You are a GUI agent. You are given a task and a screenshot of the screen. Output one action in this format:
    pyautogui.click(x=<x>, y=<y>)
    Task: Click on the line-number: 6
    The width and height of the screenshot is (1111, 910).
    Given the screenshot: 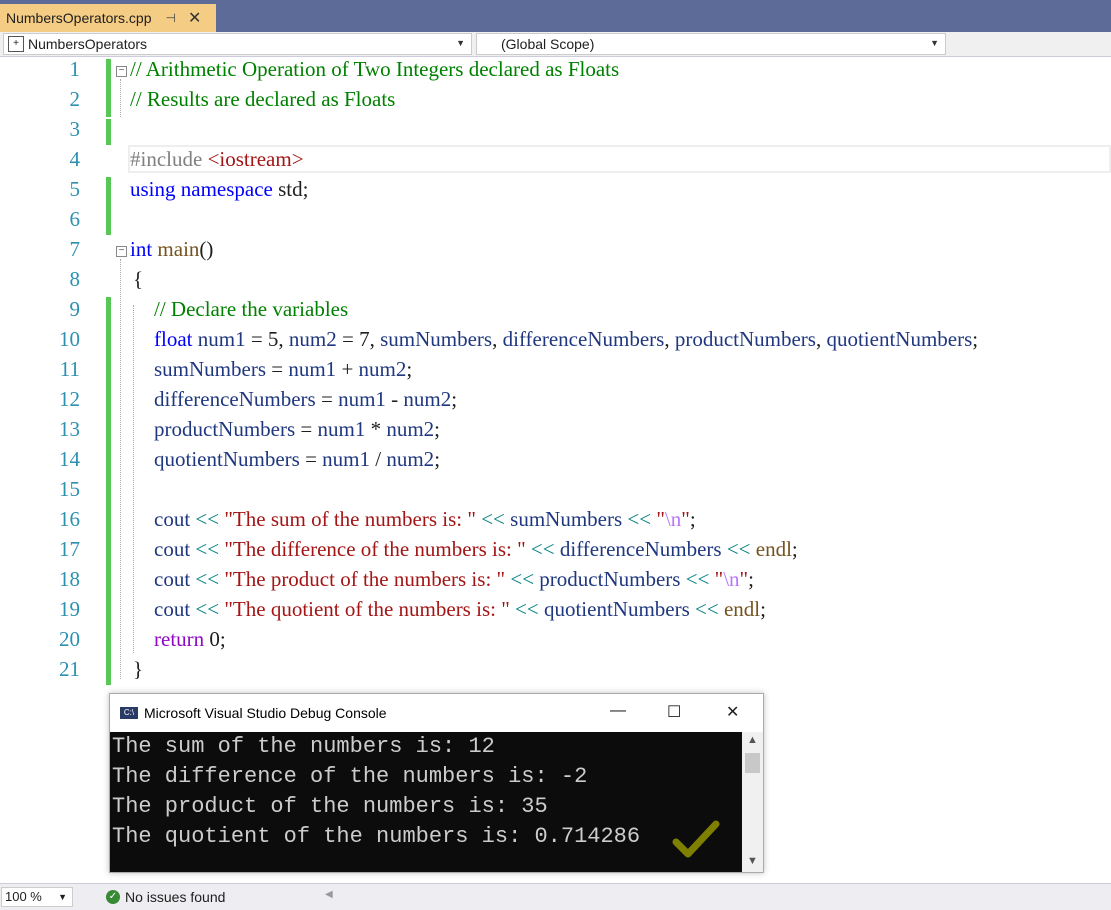 What is the action you would take?
    pyautogui.click(x=75, y=219)
    